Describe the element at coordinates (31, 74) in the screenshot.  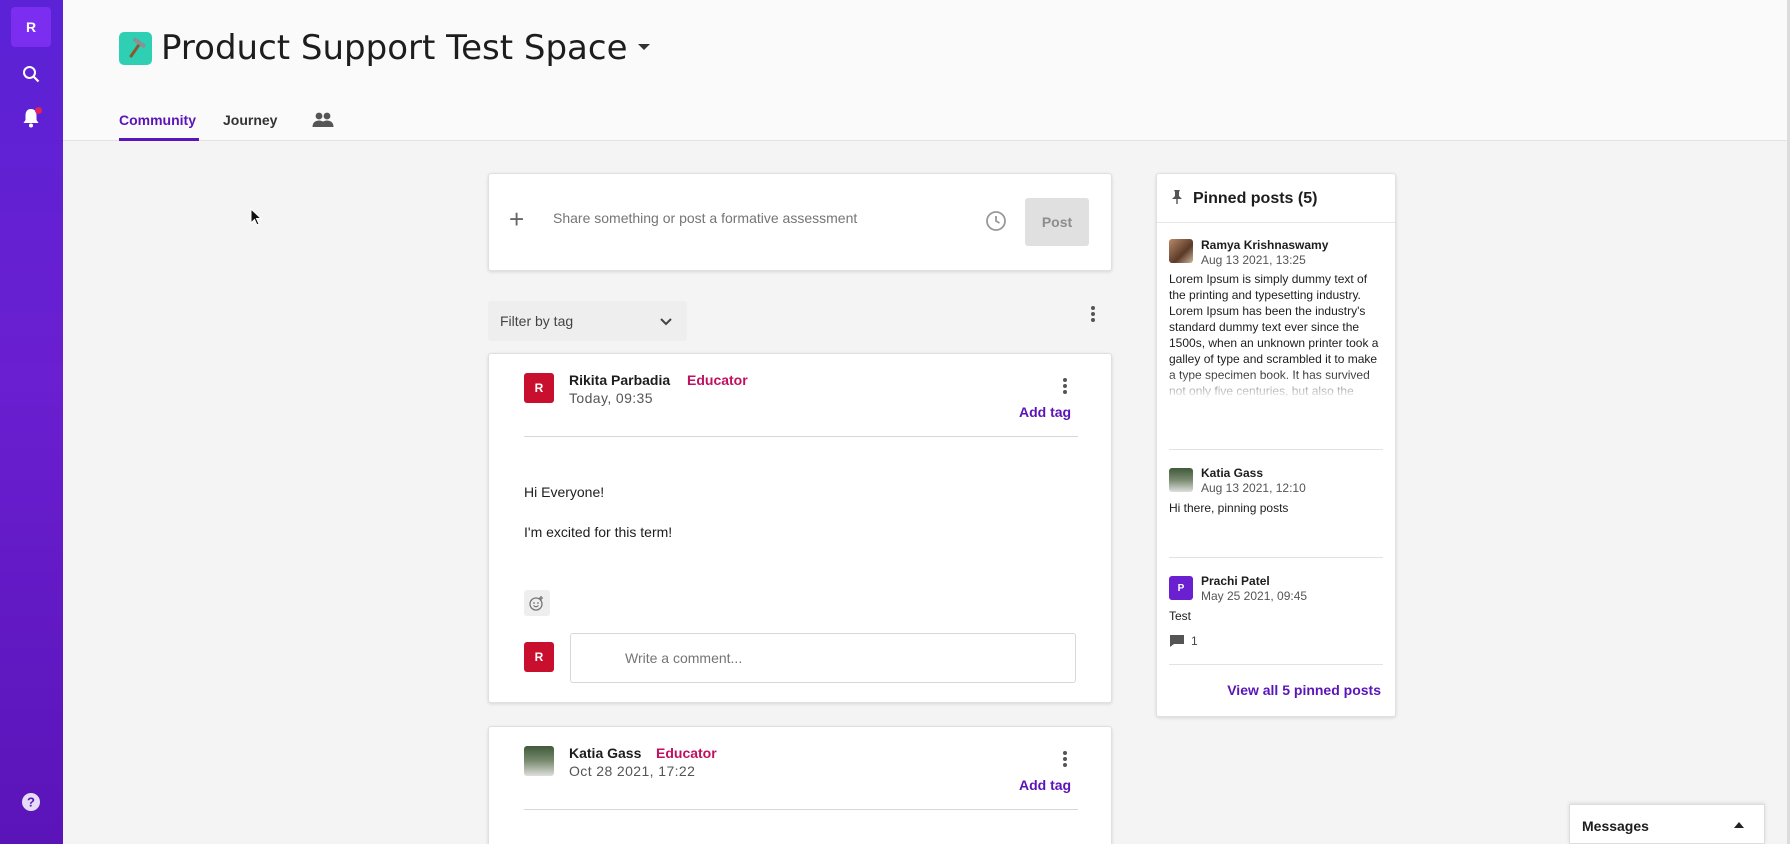
I see `search-icon` at that location.